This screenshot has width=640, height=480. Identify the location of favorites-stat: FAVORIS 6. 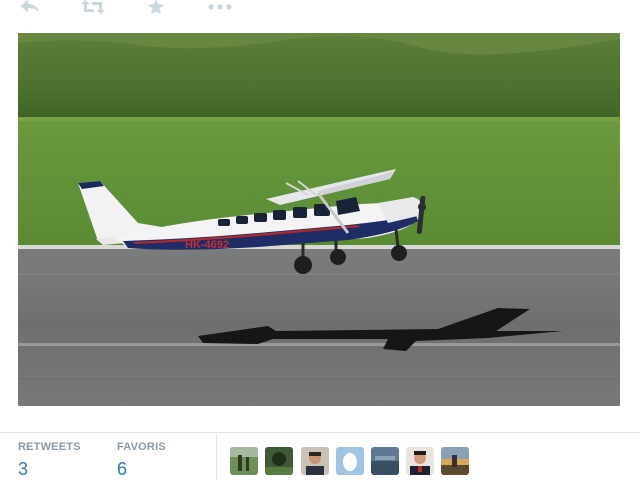
(141, 460).